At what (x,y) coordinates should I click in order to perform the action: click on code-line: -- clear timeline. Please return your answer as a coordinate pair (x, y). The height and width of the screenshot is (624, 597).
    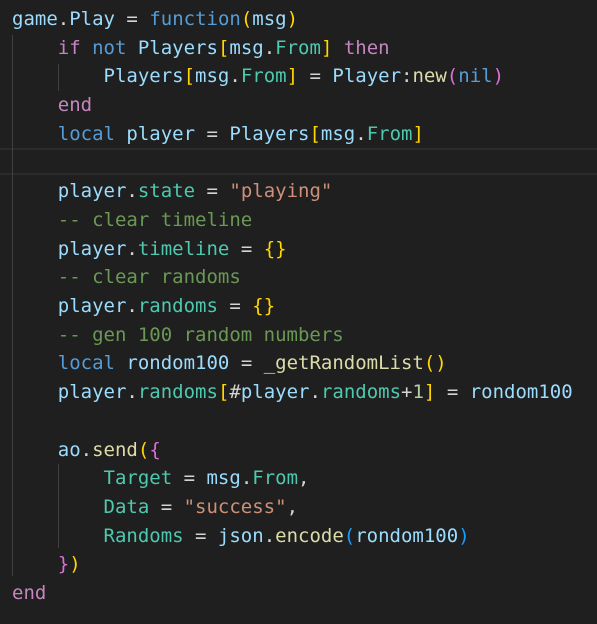
    Looking at the image, I should click on (132, 220).